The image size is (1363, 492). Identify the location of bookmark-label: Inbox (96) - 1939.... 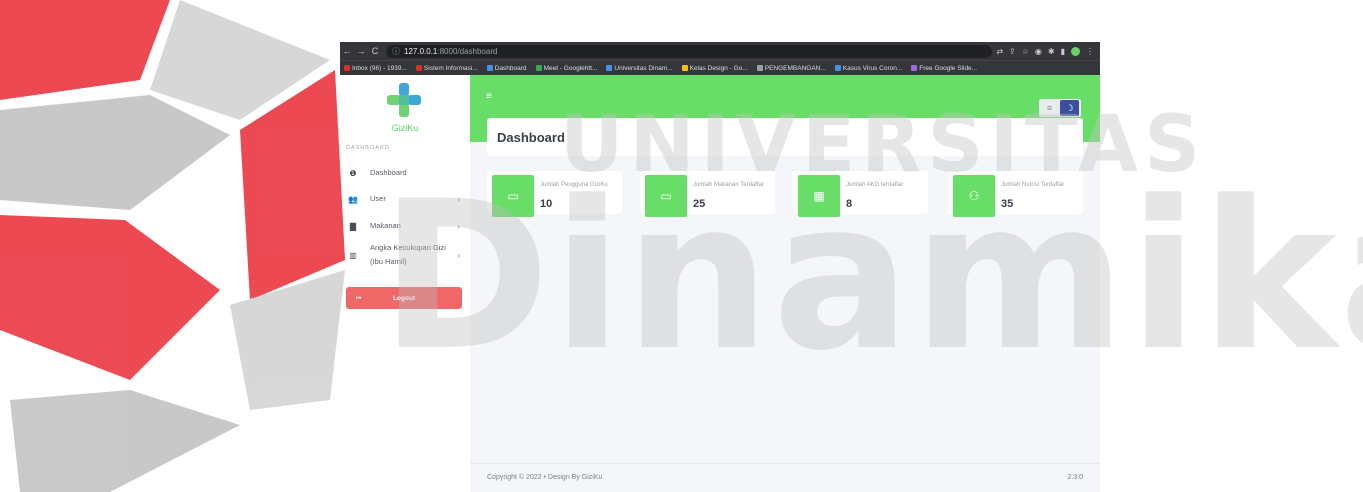
(379, 68).